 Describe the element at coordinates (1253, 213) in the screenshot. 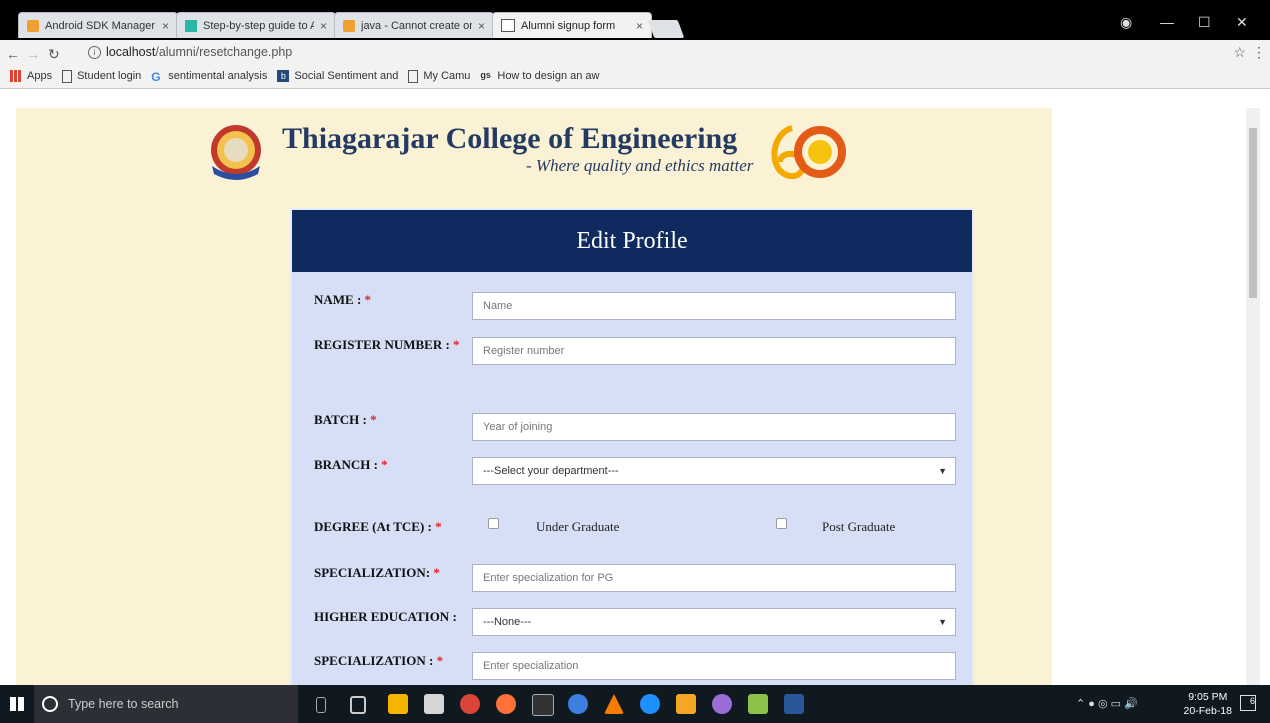

I see `scrollbar-thumb` at that location.